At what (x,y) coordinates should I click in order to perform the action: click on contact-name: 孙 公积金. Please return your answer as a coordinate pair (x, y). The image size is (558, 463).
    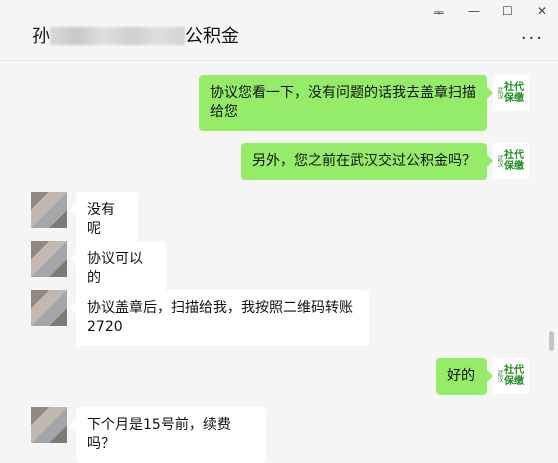
    Looking at the image, I should click on (135, 35).